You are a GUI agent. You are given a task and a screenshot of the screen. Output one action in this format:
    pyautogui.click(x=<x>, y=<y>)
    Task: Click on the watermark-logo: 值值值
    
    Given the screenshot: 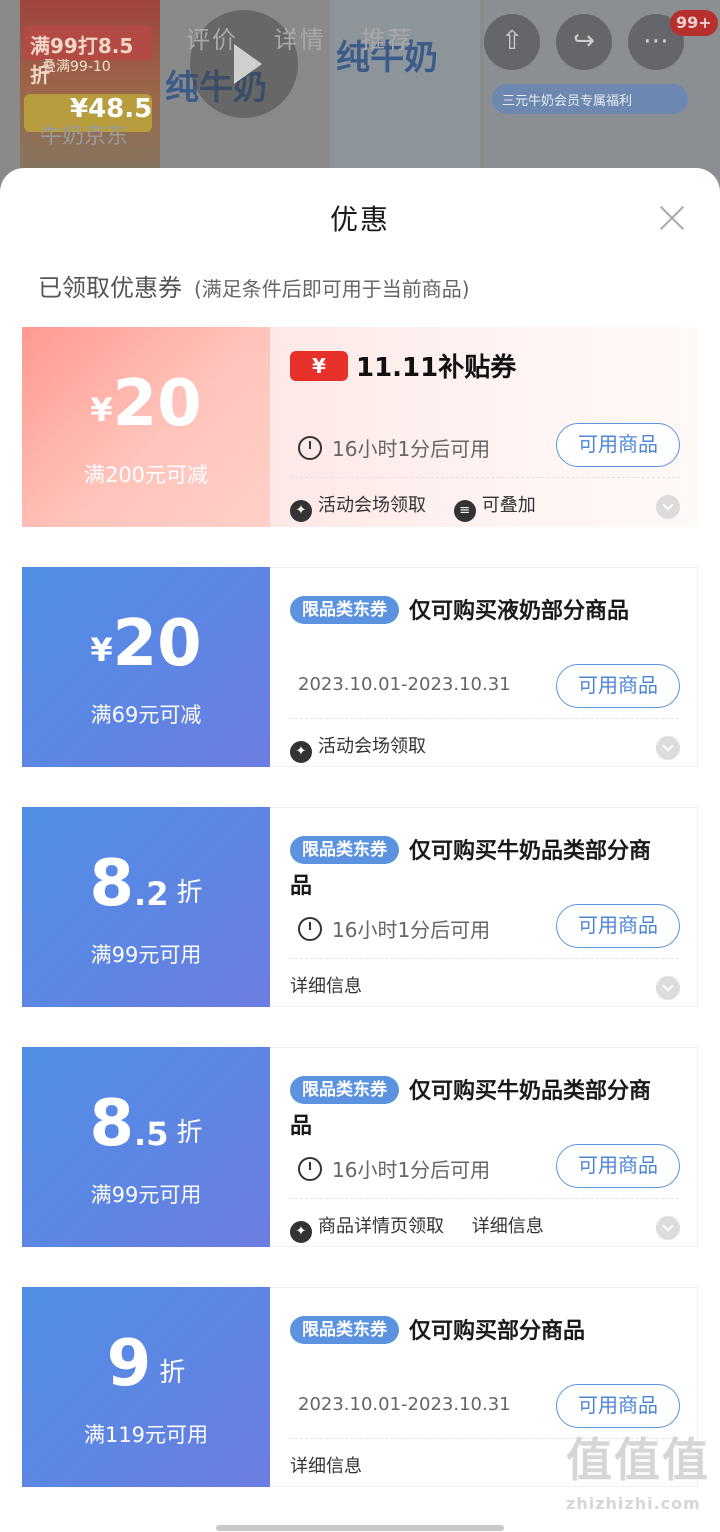 What is the action you would take?
    pyautogui.click(x=638, y=1460)
    